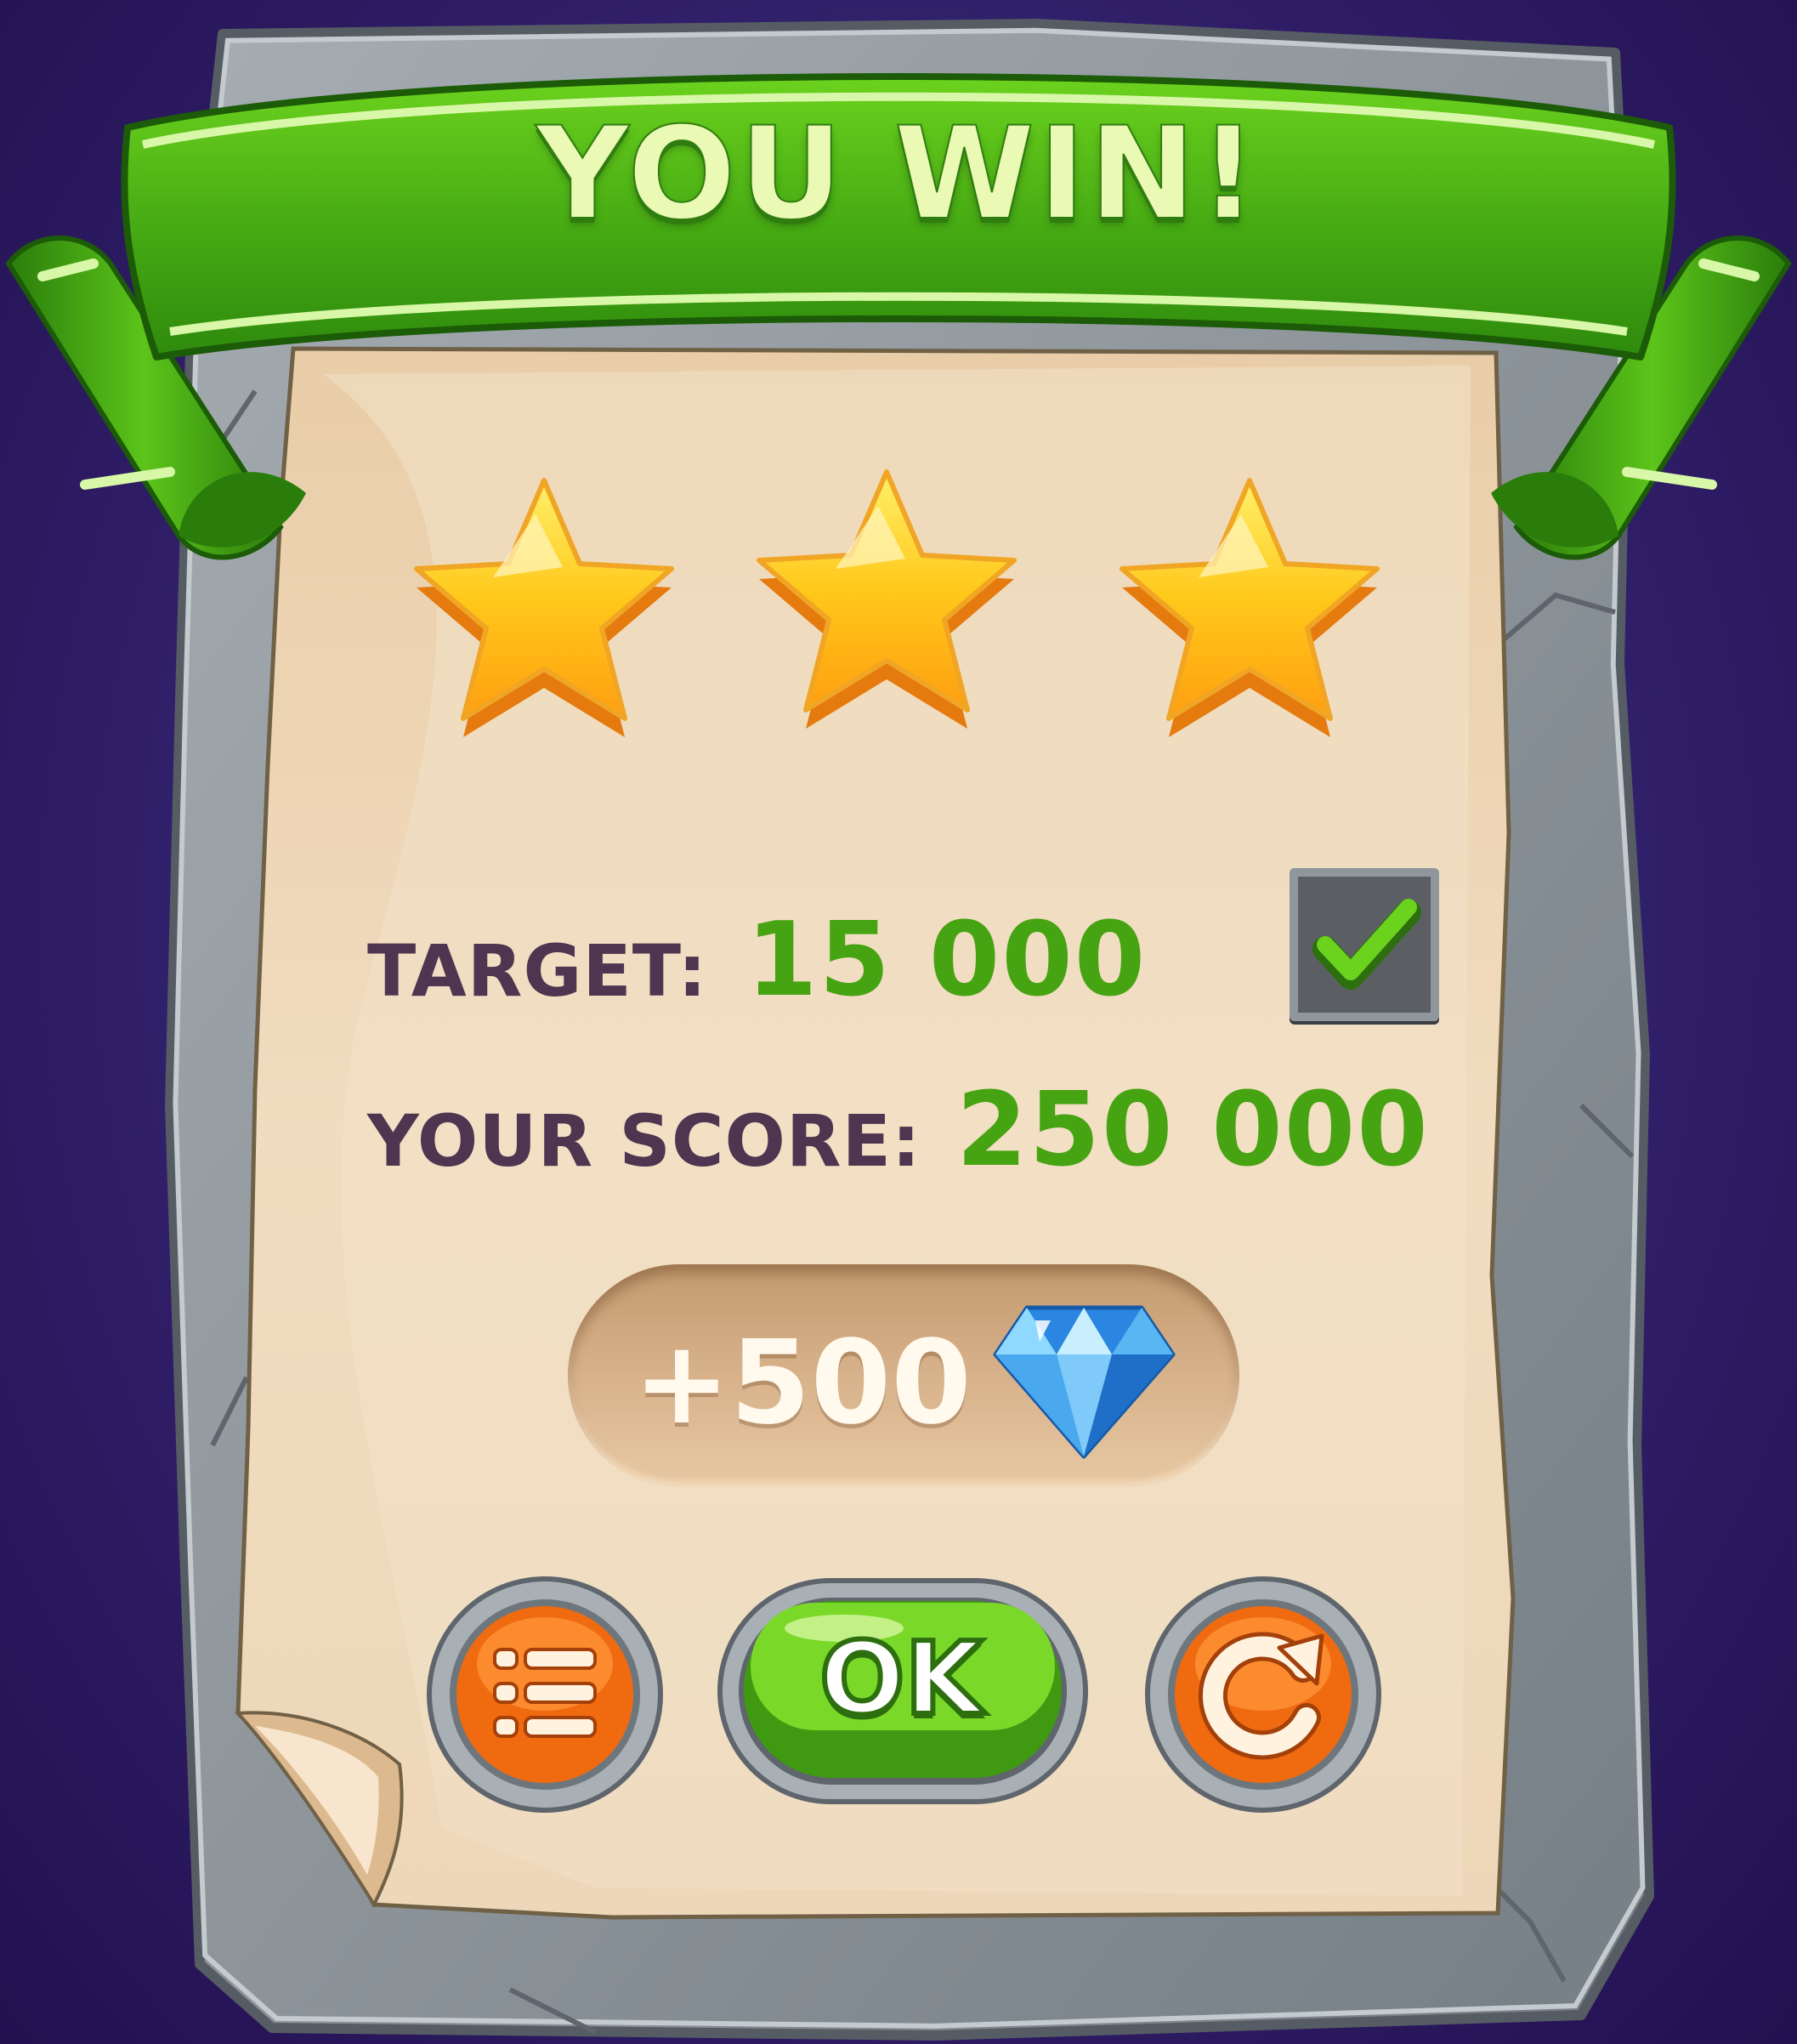 The image size is (1797, 2044). I want to click on replay-button, so click(1263, 1695).